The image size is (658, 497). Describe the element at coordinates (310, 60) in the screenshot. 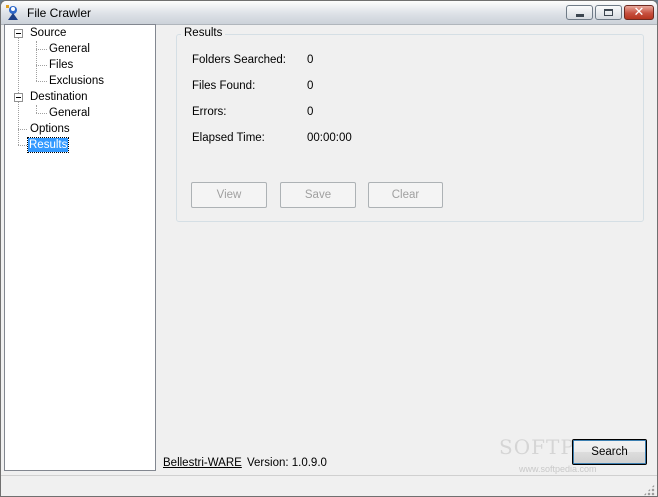

I see `folders-searched-value: 0` at that location.